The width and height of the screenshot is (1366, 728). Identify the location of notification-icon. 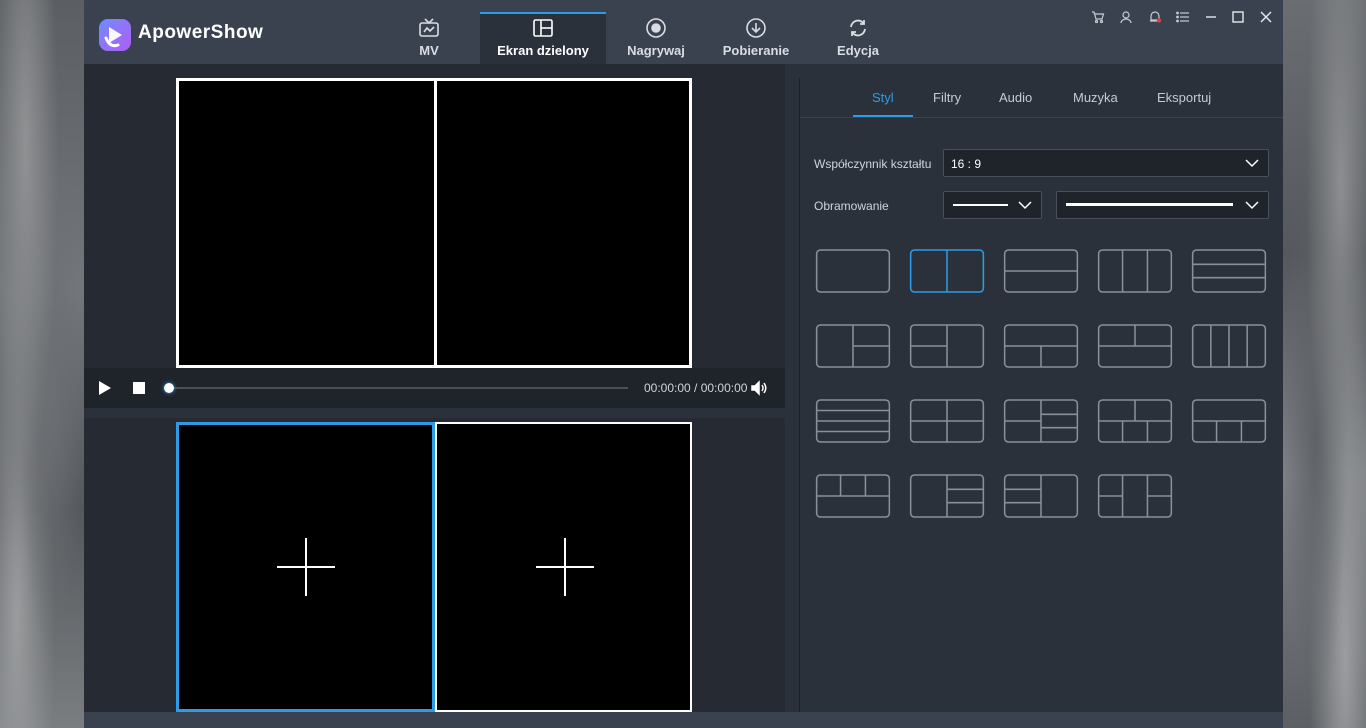
(1156, 17).